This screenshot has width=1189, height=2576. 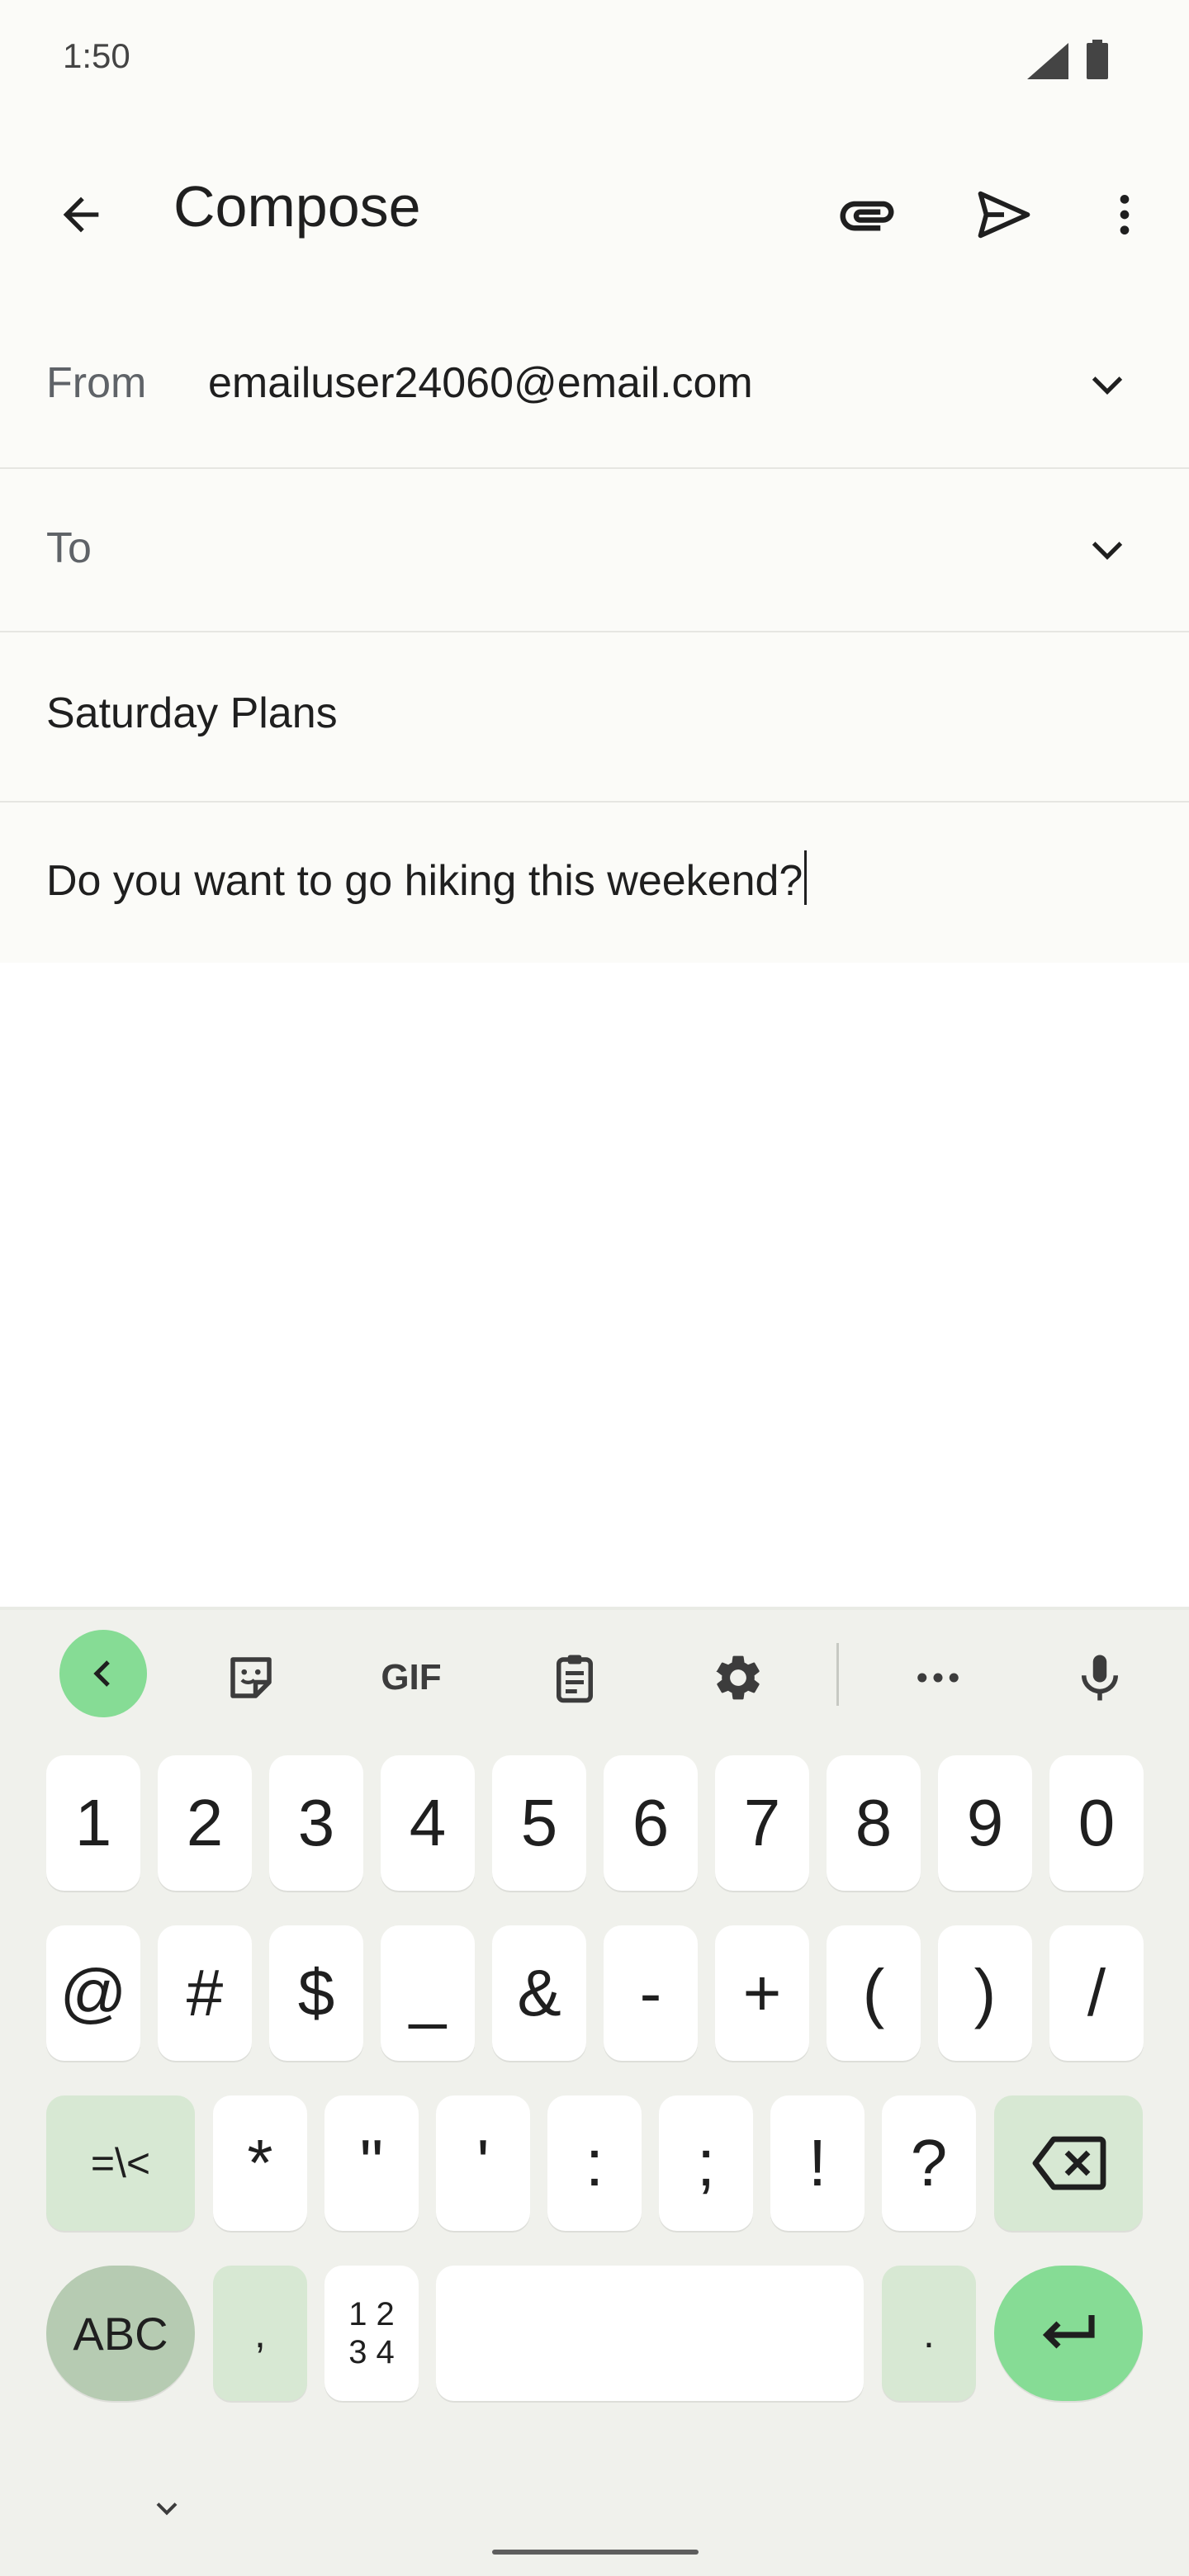 I want to click on clipboard-icon, so click(x=575, y=1679).